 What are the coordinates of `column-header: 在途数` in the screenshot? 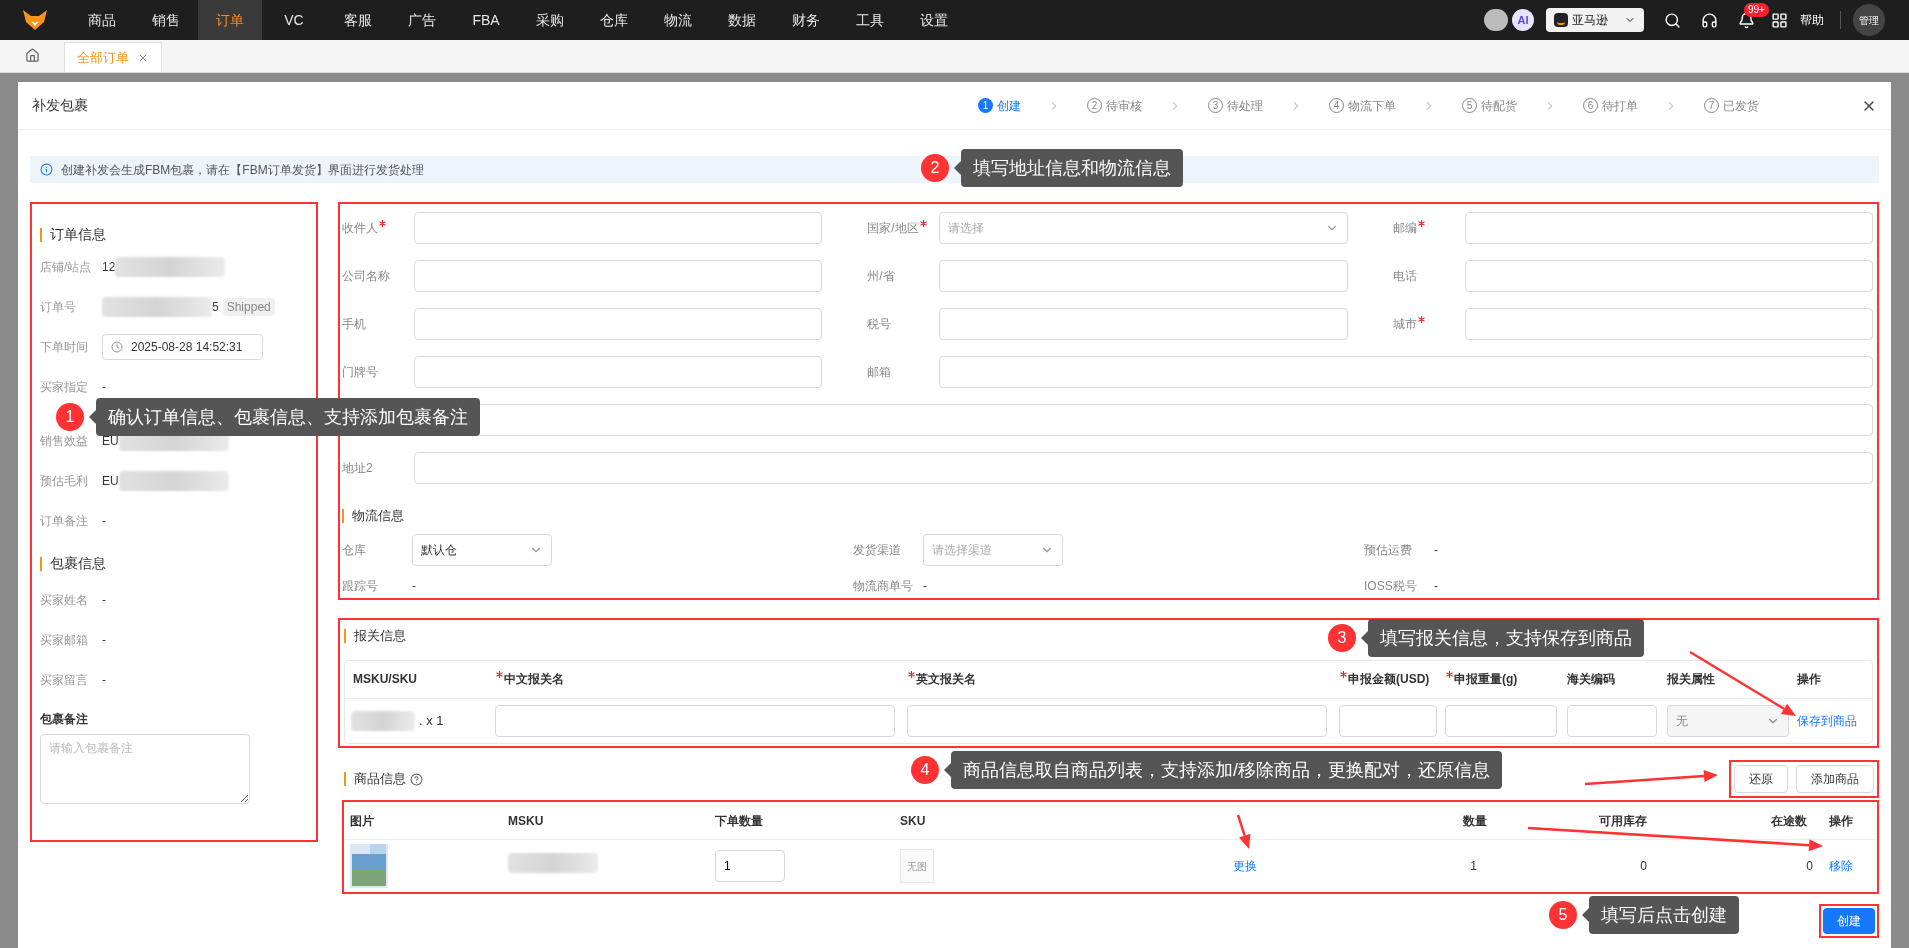 It's located at (1789, 821).